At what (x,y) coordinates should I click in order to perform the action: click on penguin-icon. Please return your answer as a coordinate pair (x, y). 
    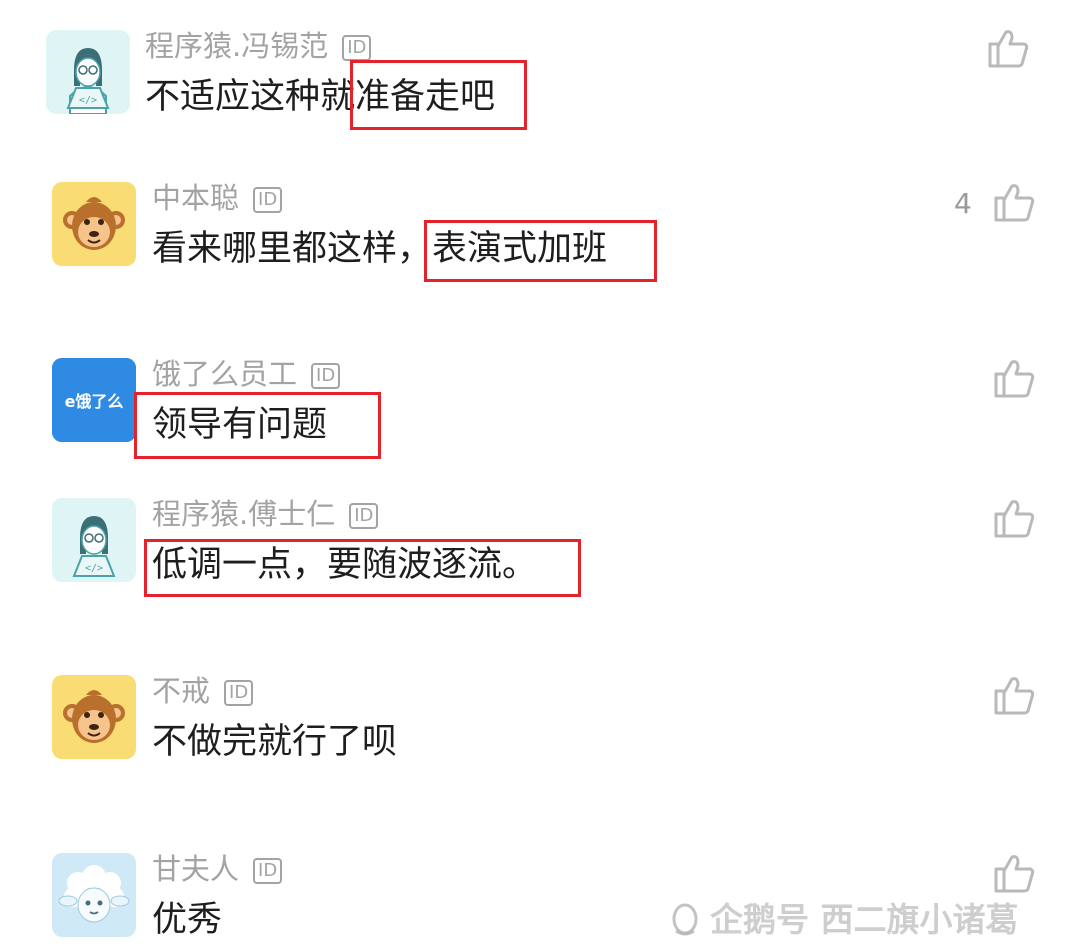
    Looking at the image, I should click on (685, 919).